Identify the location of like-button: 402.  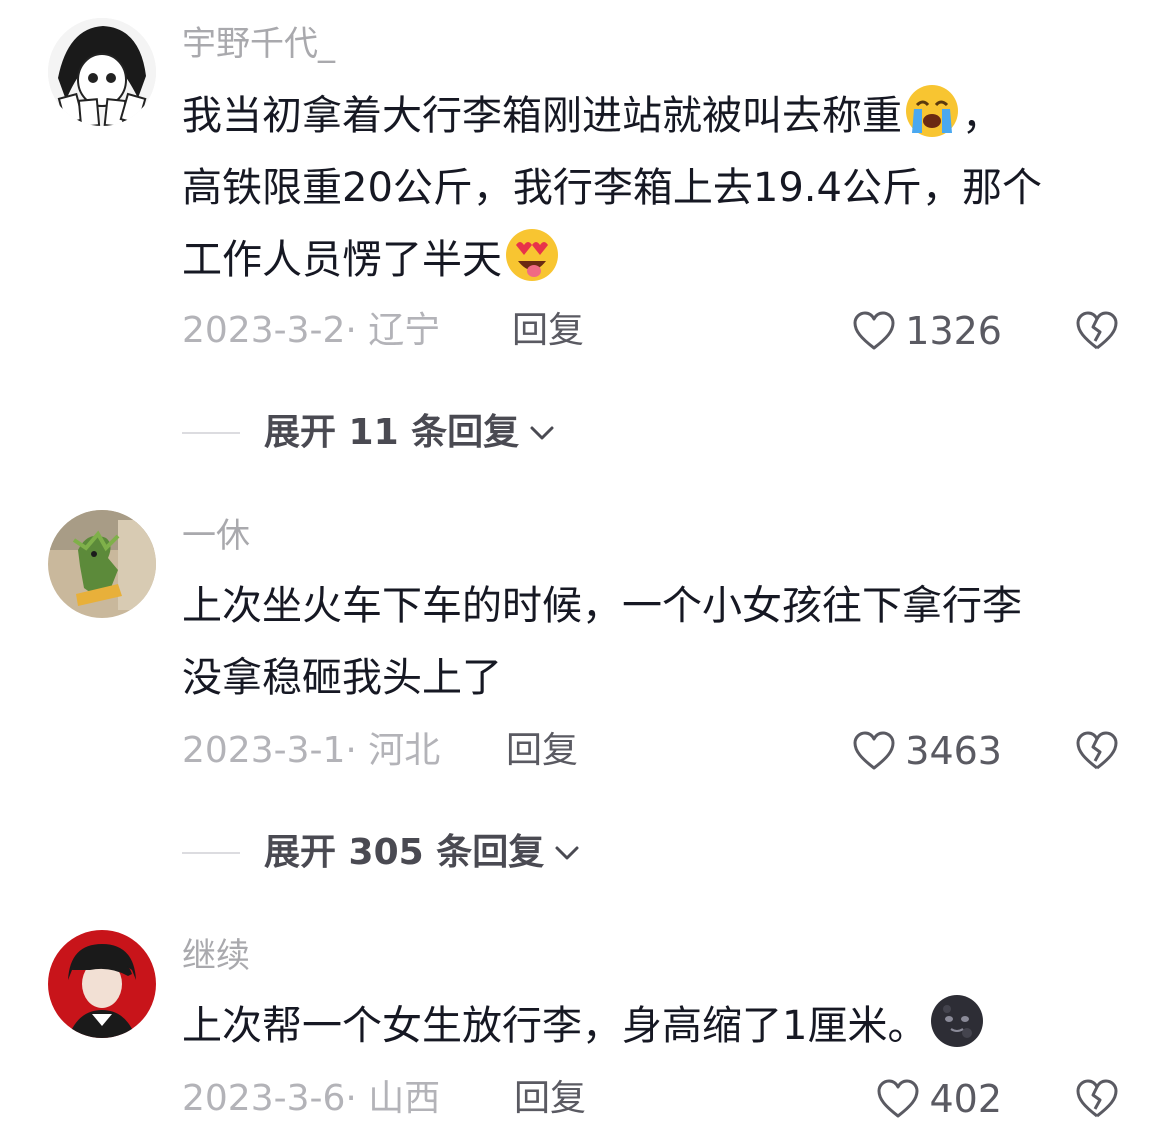
(938, 1099).